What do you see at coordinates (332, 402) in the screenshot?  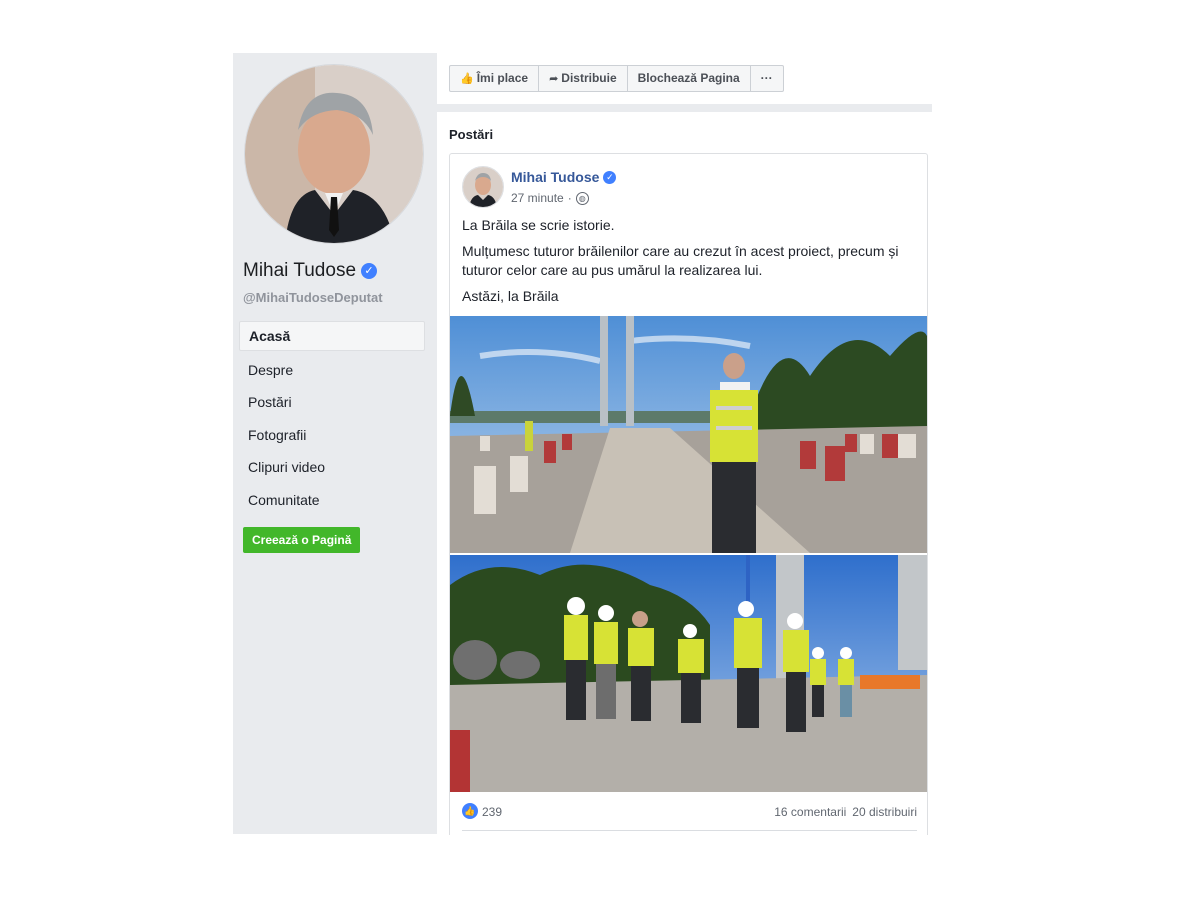 I see `sidebar-item-posts: Postări` at bounding box center [332, 402].